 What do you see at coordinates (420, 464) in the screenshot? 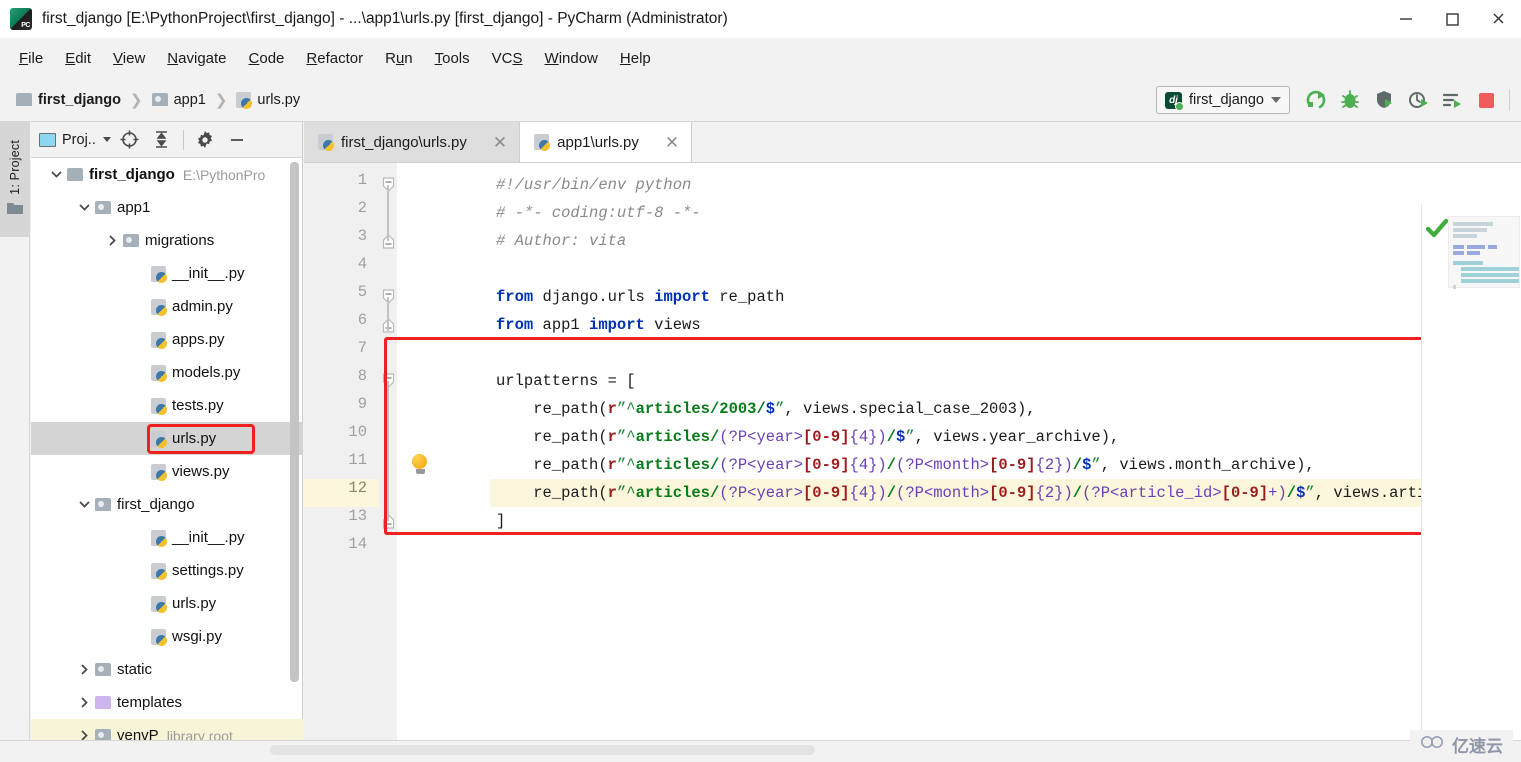
I see `intention-bulb-icon` at bounding box center [420, 464].